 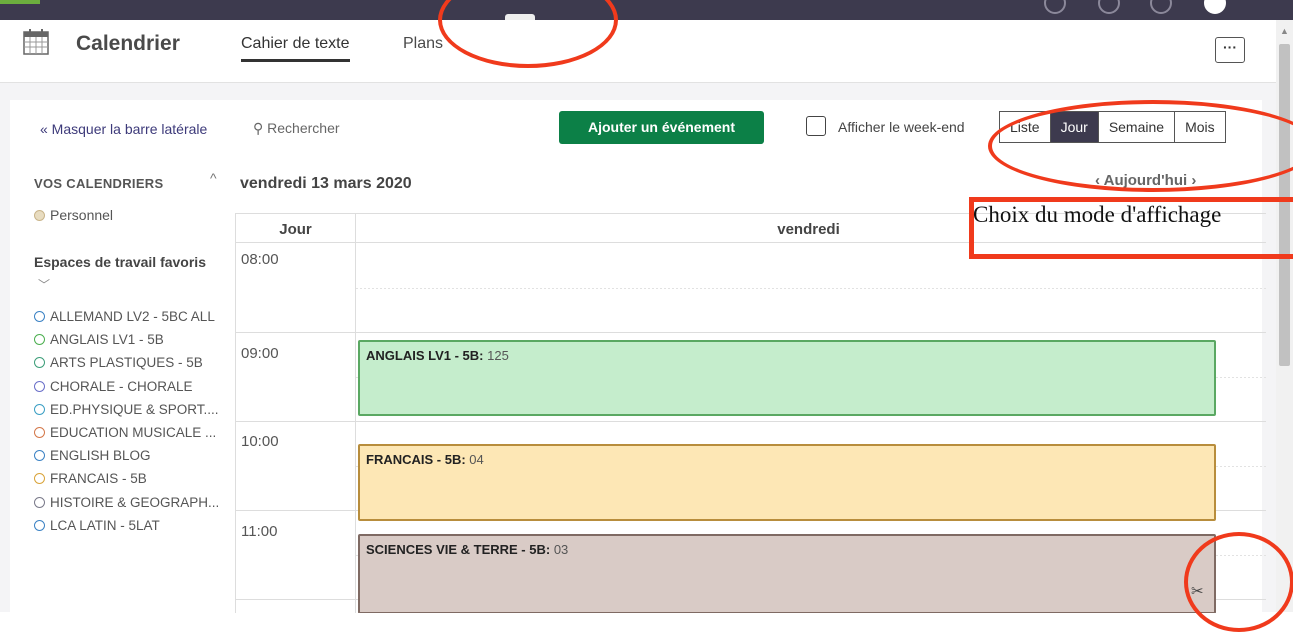 I want to click on favorite-workspace-item: ARTS PLASTIQUES - 5B, so click(x=126, y=366).